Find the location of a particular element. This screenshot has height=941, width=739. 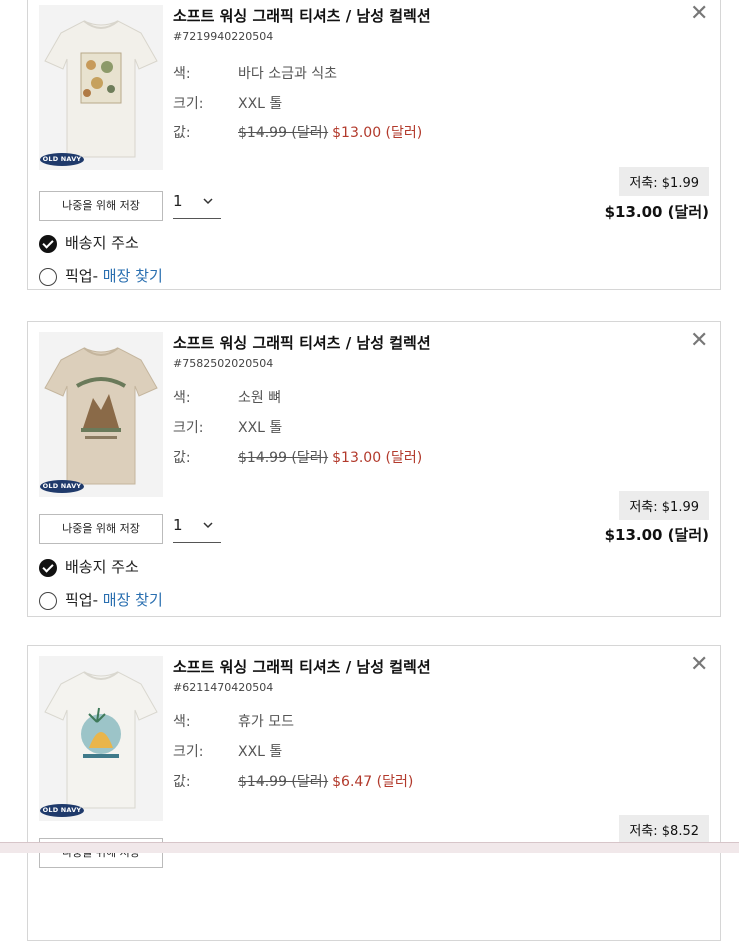

color-value: 바다 소금과 식초 is located at coordinates (288, 74).